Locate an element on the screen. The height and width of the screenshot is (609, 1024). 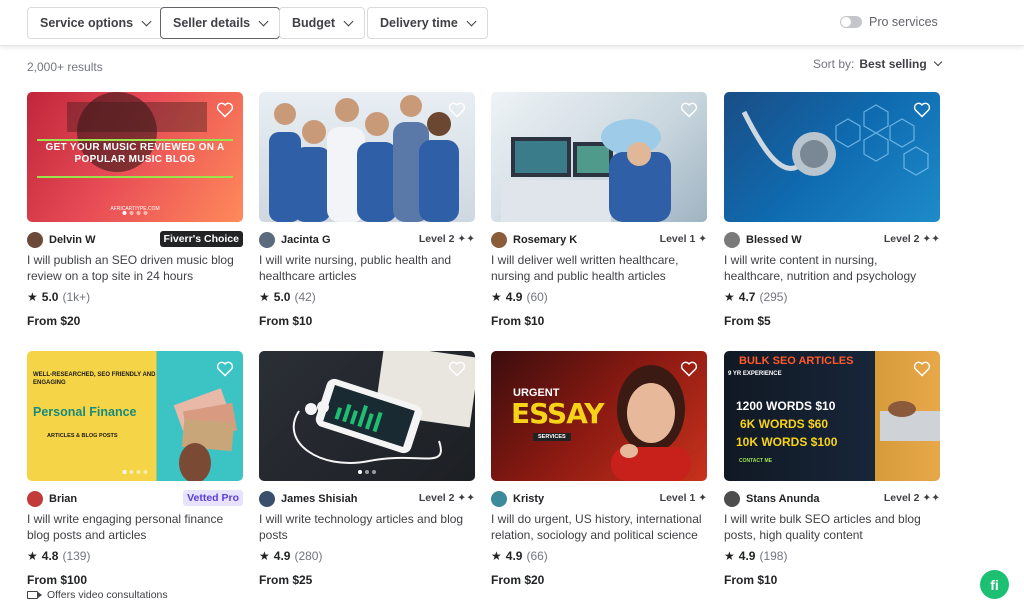
pro-services-toggle: Pro services is located at coordinates (889, 22).